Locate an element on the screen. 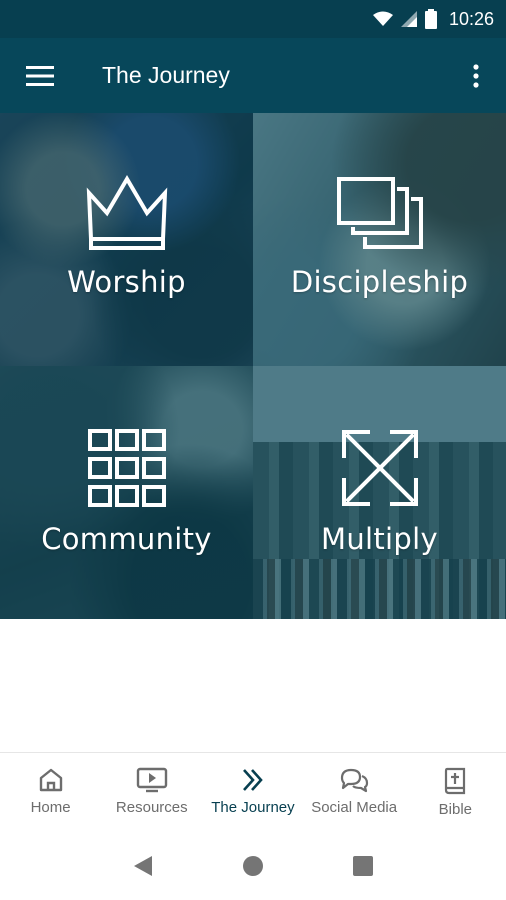 This screenshot has width=506, height=900. tile-community: Community is located at coordinates (126, 492).